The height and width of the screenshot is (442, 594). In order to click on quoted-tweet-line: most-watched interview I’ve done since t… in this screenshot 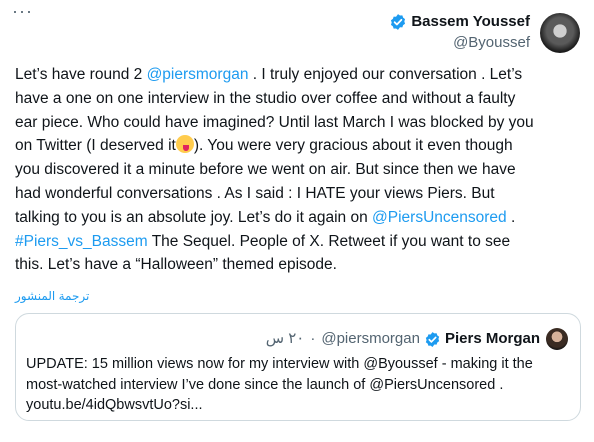, I will do `click(265, 384)`.